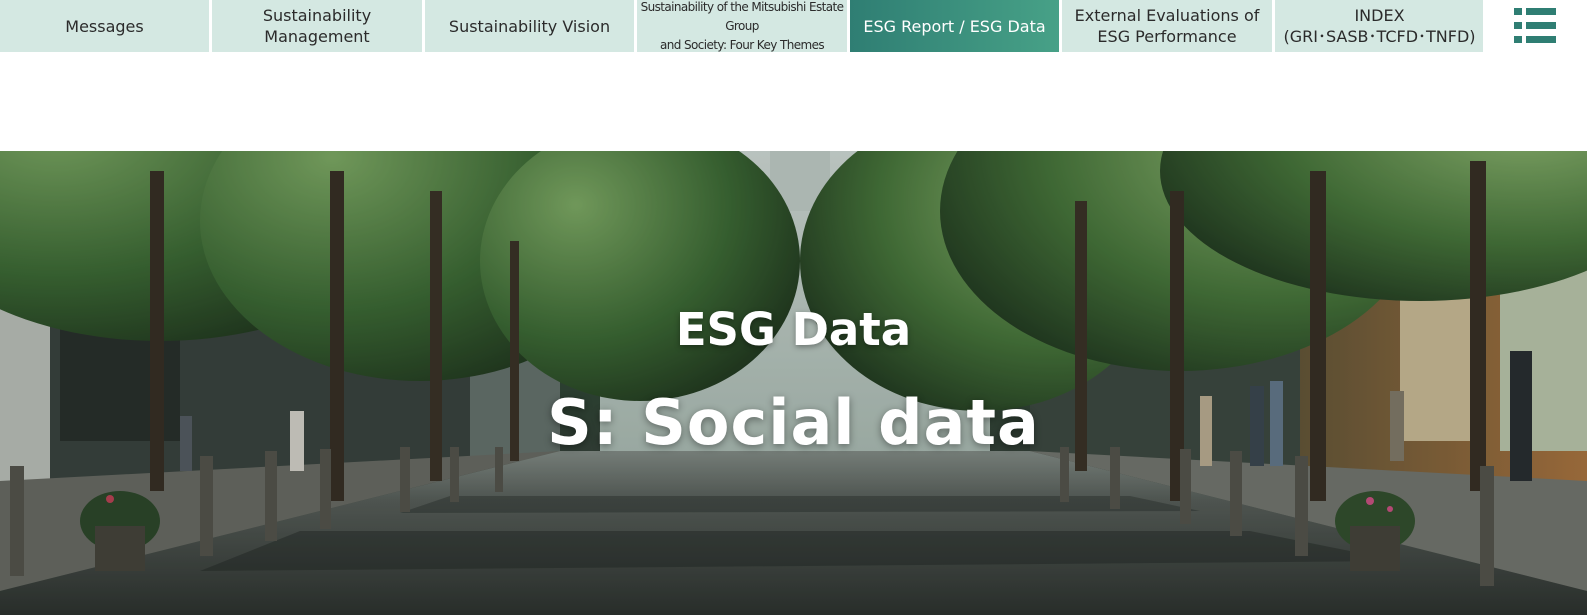 Image resolution: width=1587 pixels, height=615 pixels. What do you see at coordinates (954, 26) in the screenshot?
I see `tab-esg-report-data: ESG Report / ESG Data` at bounding box center [954, 26].